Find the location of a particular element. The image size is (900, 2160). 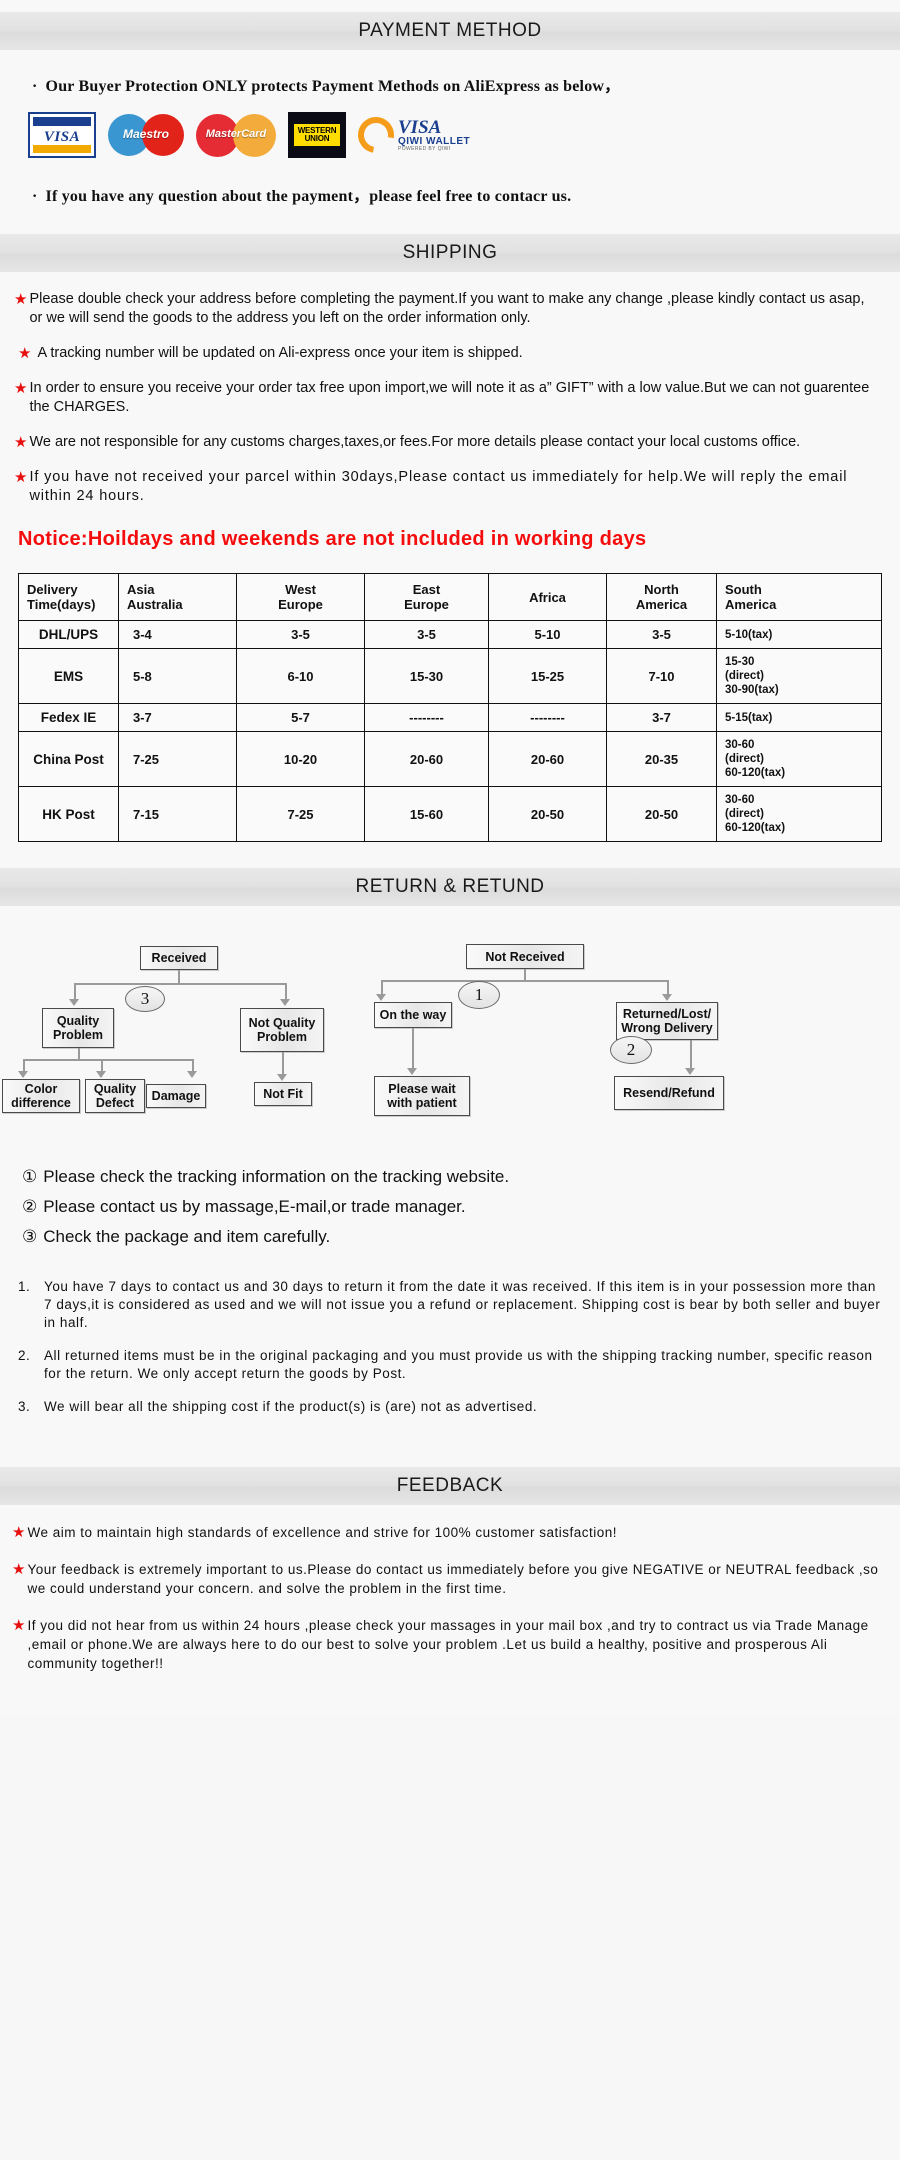

cell-east-europe: 15-60 is located at coordinates (426, 814).